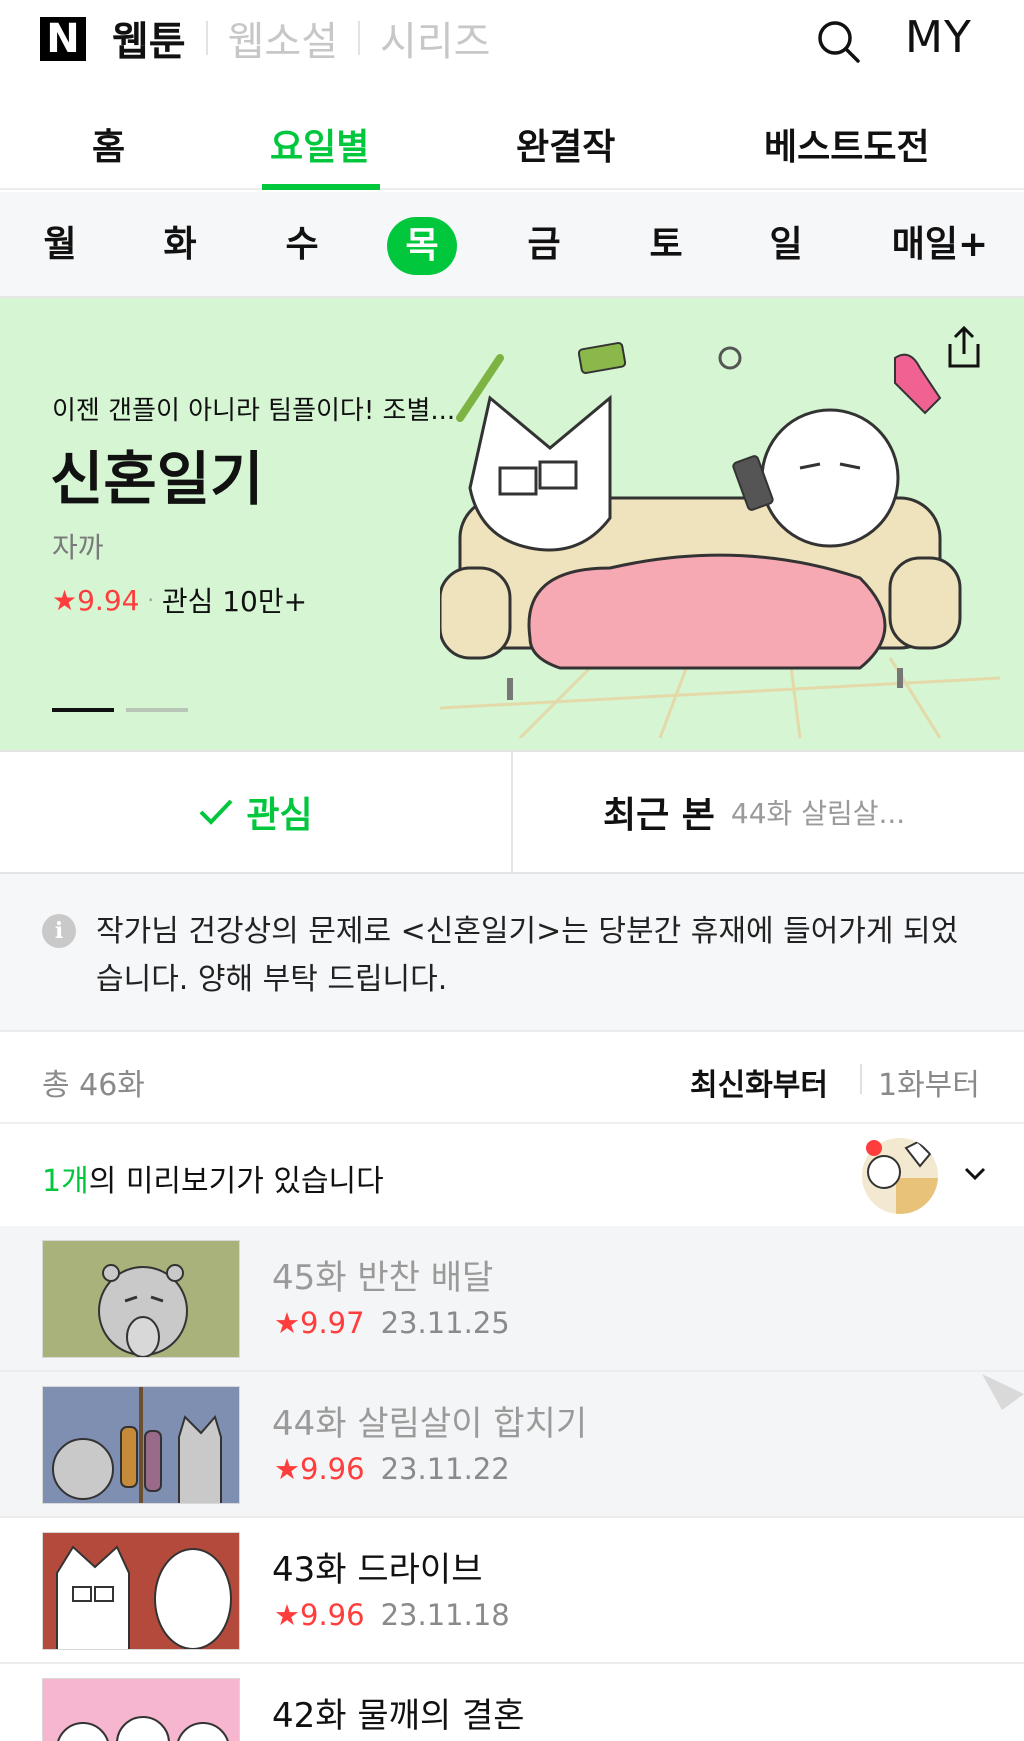 The image size is (1024, 1741). I want to click on favorite-button: 관심, so click(256, 812).